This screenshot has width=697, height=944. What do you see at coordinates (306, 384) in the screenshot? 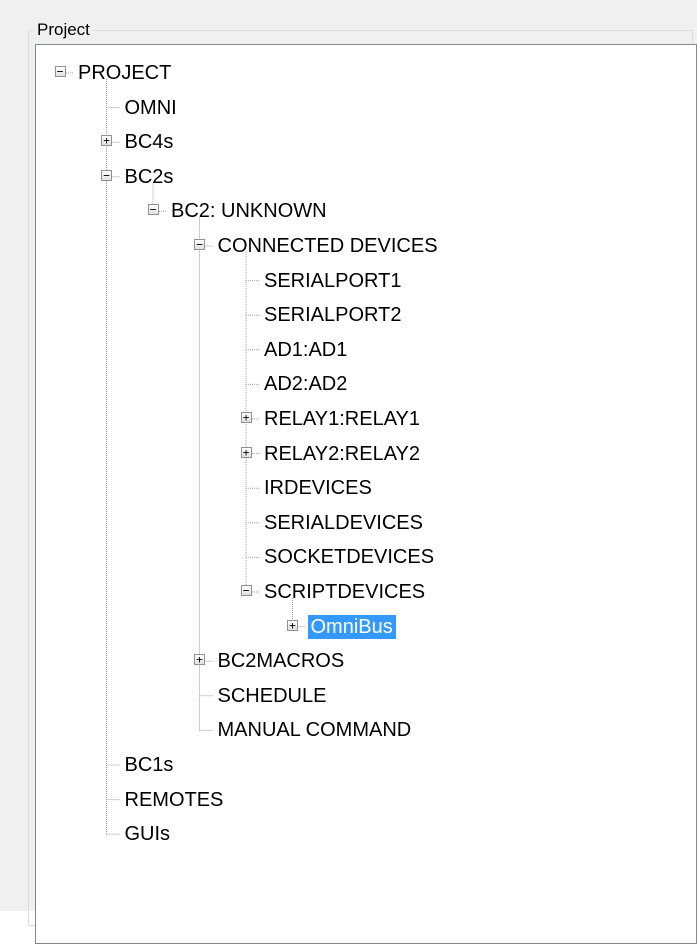
I see `tree-node-label: AD2:AD2` at bounding box center [306, 384].